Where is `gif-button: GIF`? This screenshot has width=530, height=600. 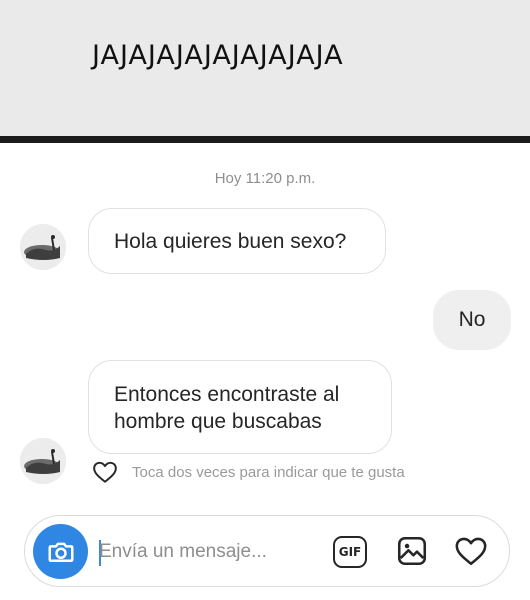 gif-button: GIF is located at coordinates (350, 552).